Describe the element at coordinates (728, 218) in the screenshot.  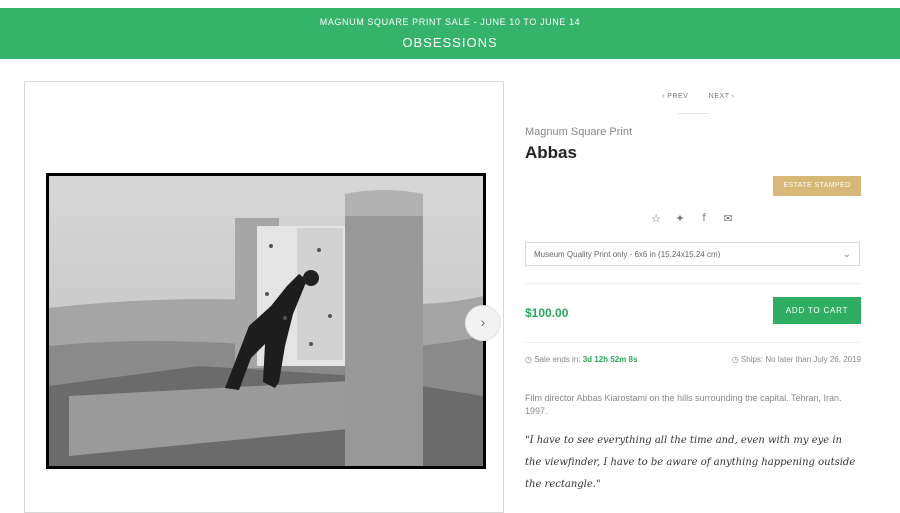
I see `email-icon: ✉` at that location.